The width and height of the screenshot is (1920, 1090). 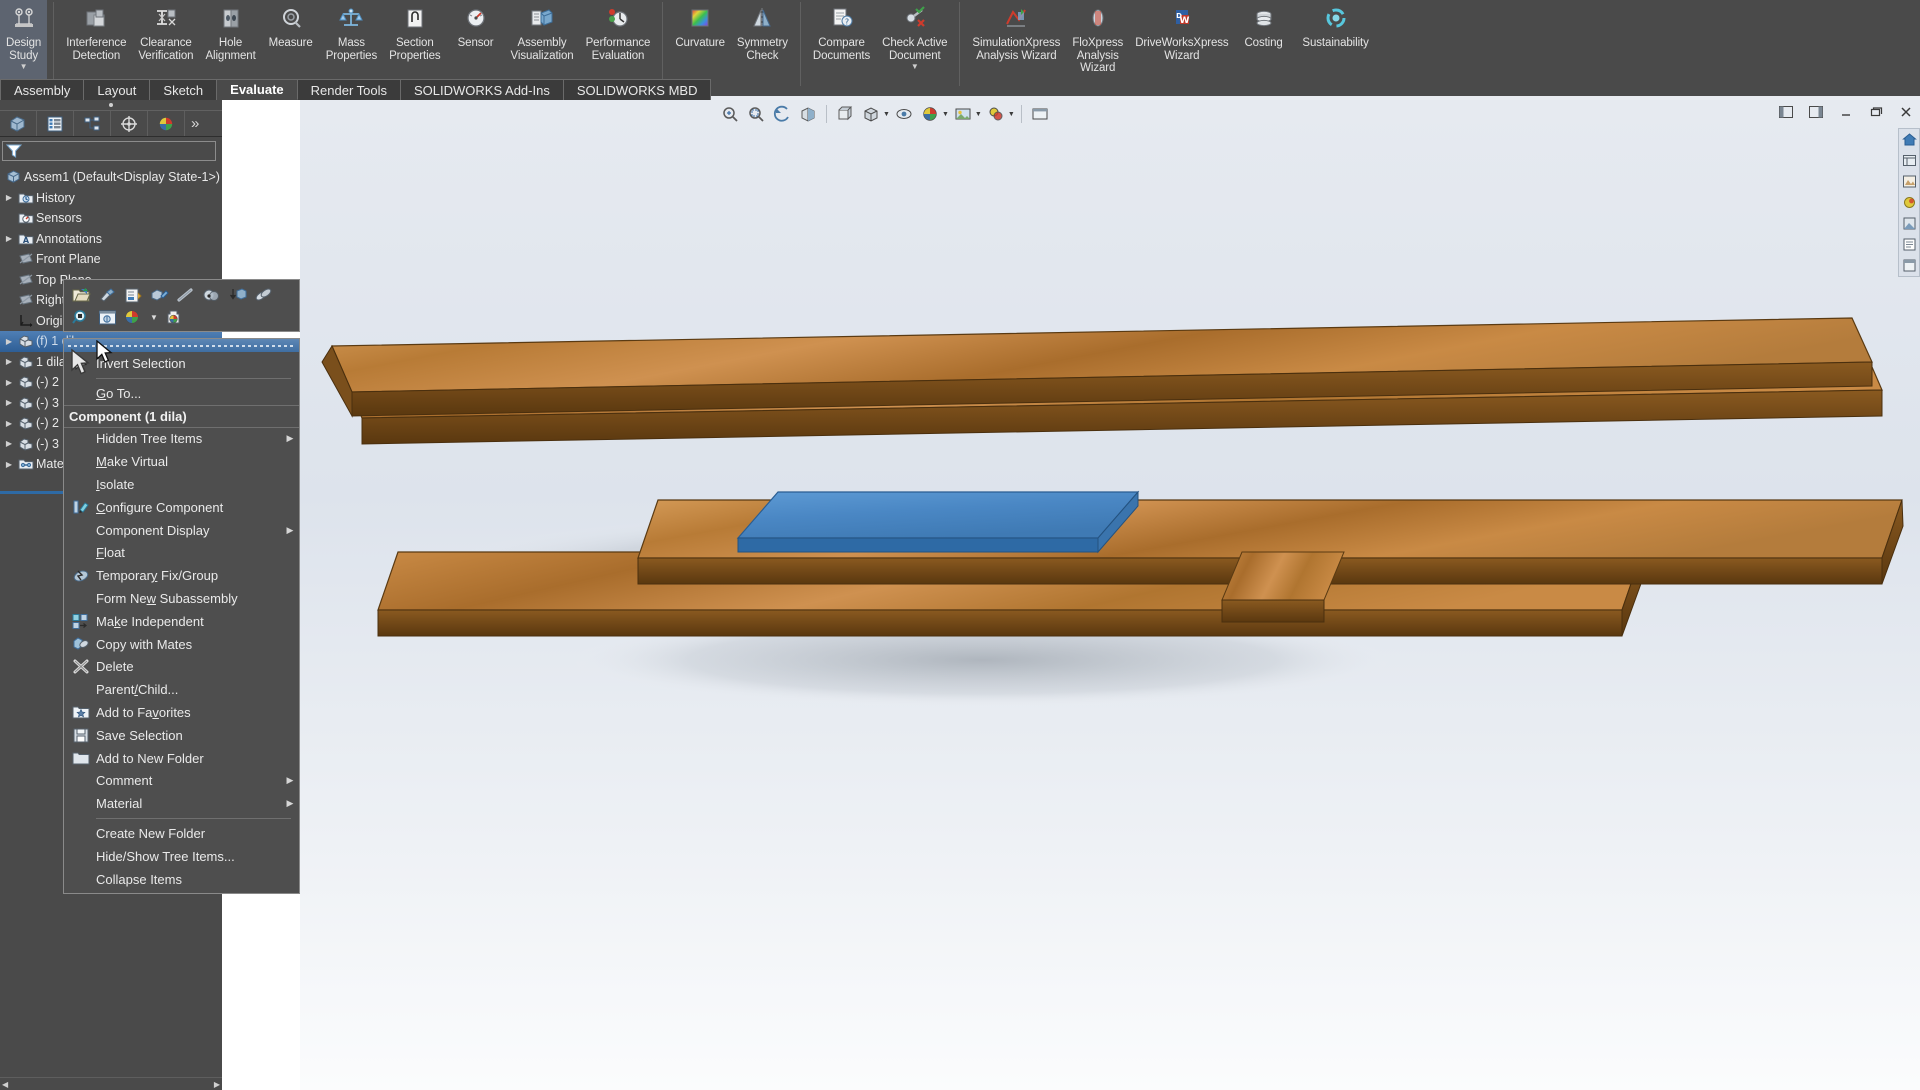 I want to click on tree-item-assembly-root: Assem1 (Default<Display State-1>), so click(x=111, y=177).